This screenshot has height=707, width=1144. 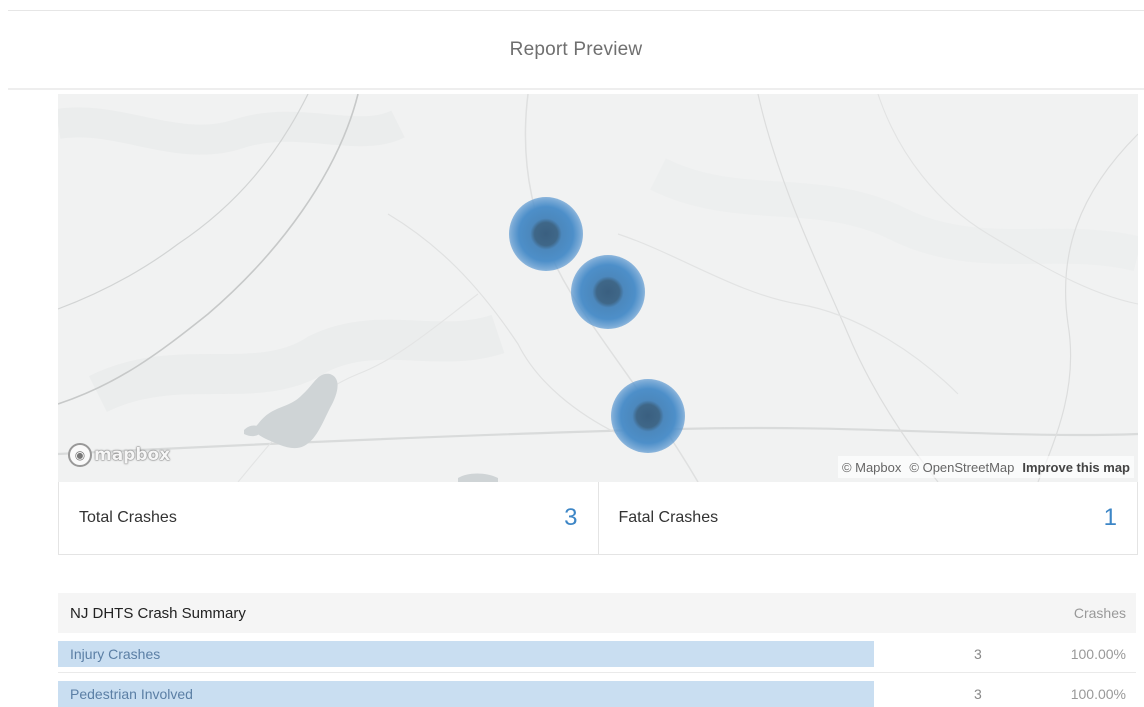 I want to click on total-crashes-value: 3, so click(x=571, y=517).